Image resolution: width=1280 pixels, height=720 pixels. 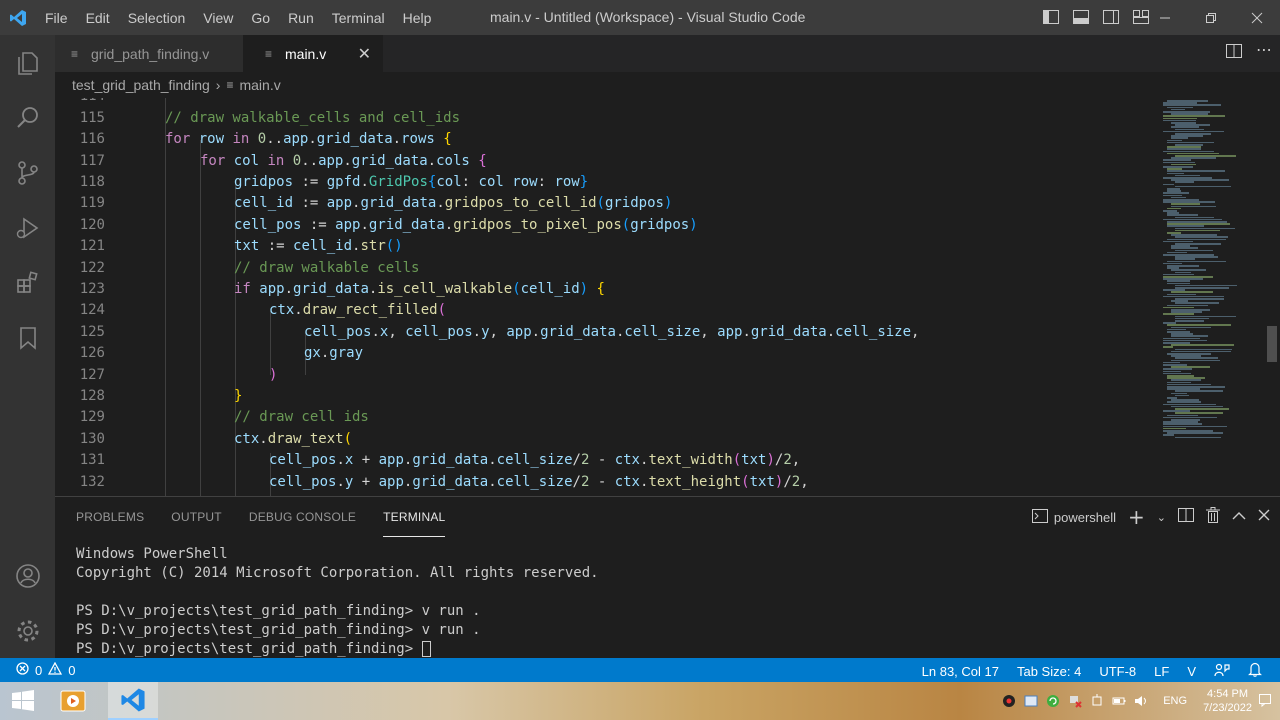 I want to click on tab-output: OUTPUT, so click(x=196, y=517).